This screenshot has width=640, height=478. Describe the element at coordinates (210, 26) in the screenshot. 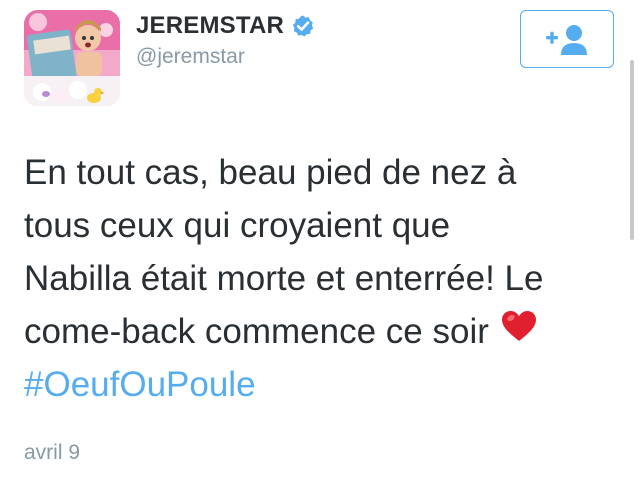

I see `display-name: JEREMSTAR` at that location.